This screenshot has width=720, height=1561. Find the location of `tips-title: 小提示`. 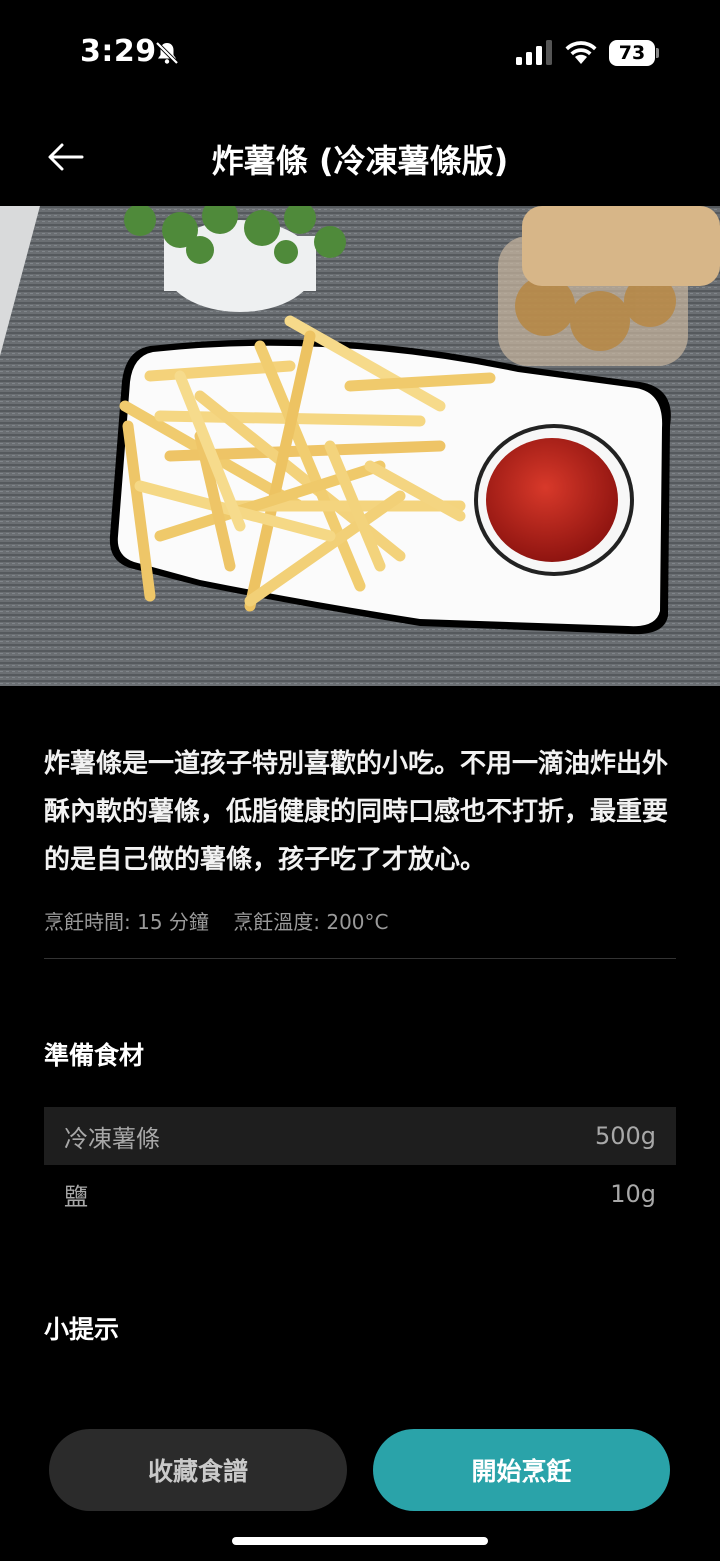

tips-title: 小提示 is located at coordinates (82, 1329).